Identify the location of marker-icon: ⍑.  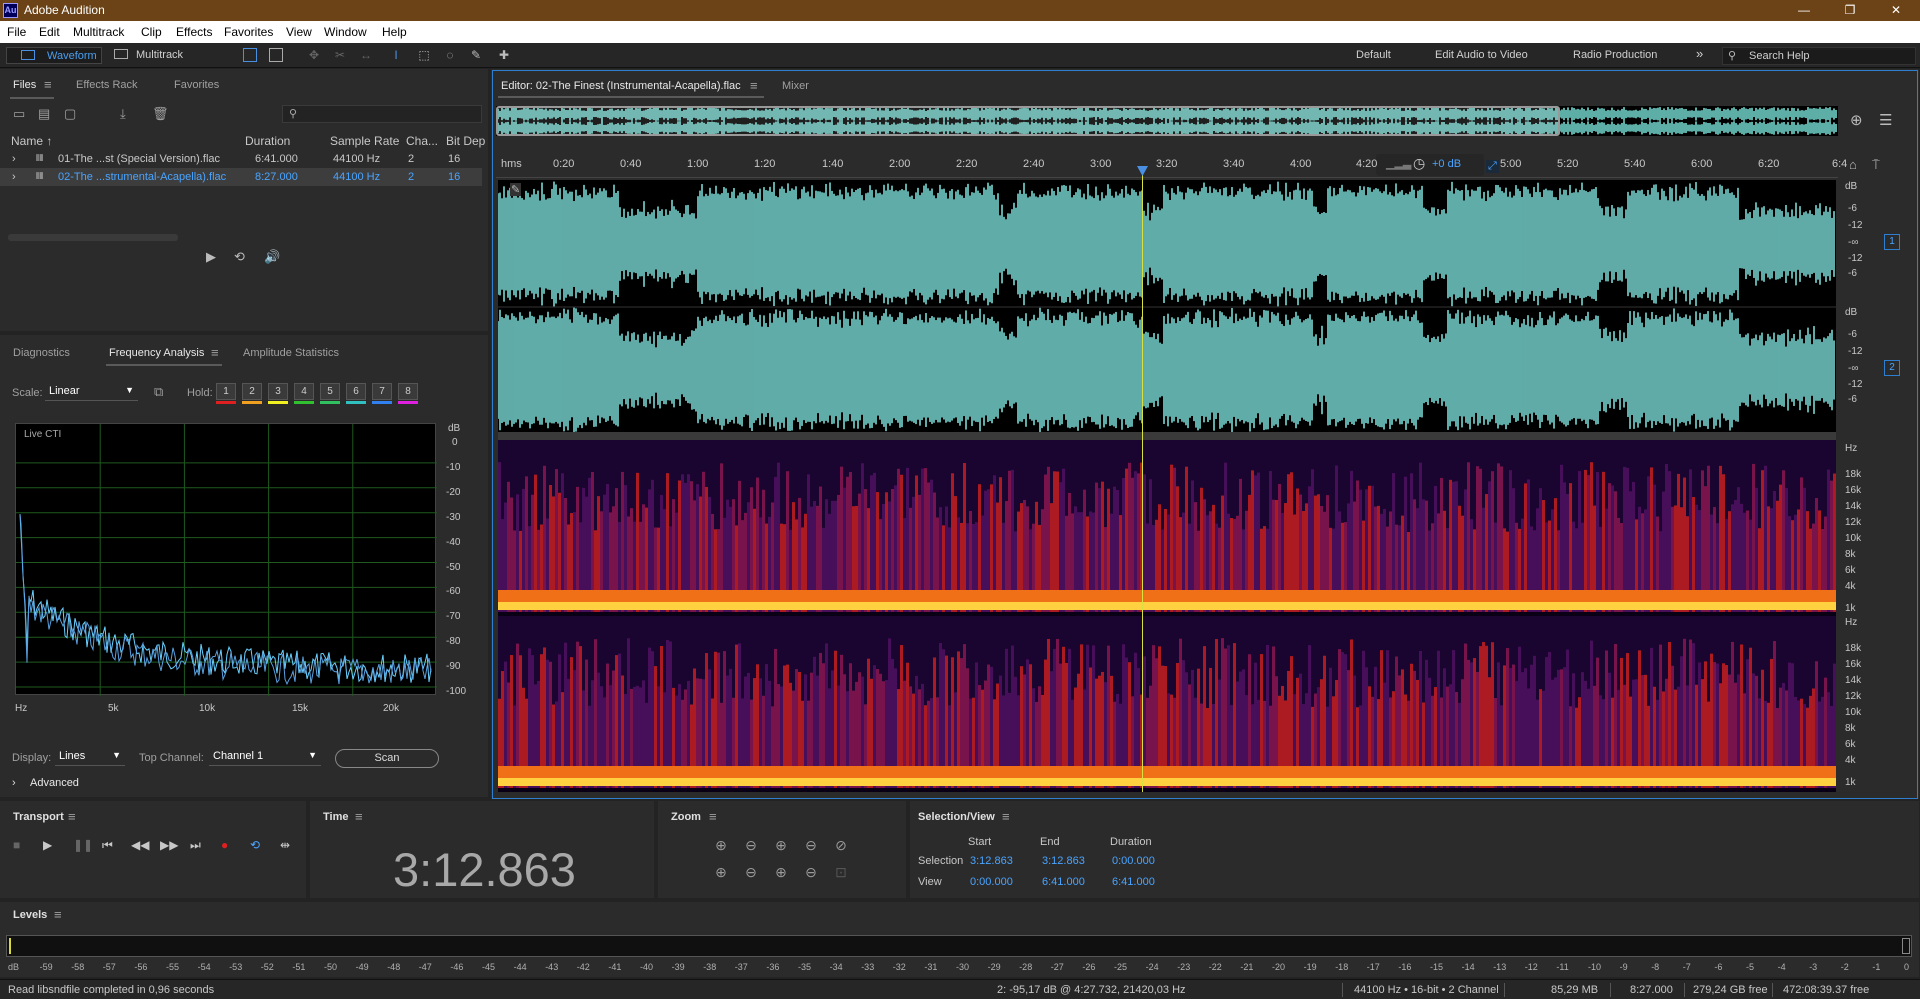
(1876, 165).